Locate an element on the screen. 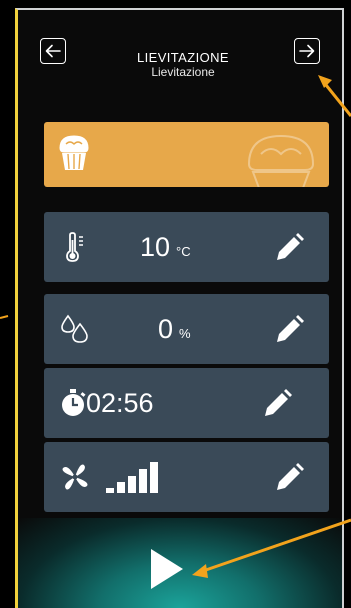  recipe-banner is located at coordinates (186, 154).